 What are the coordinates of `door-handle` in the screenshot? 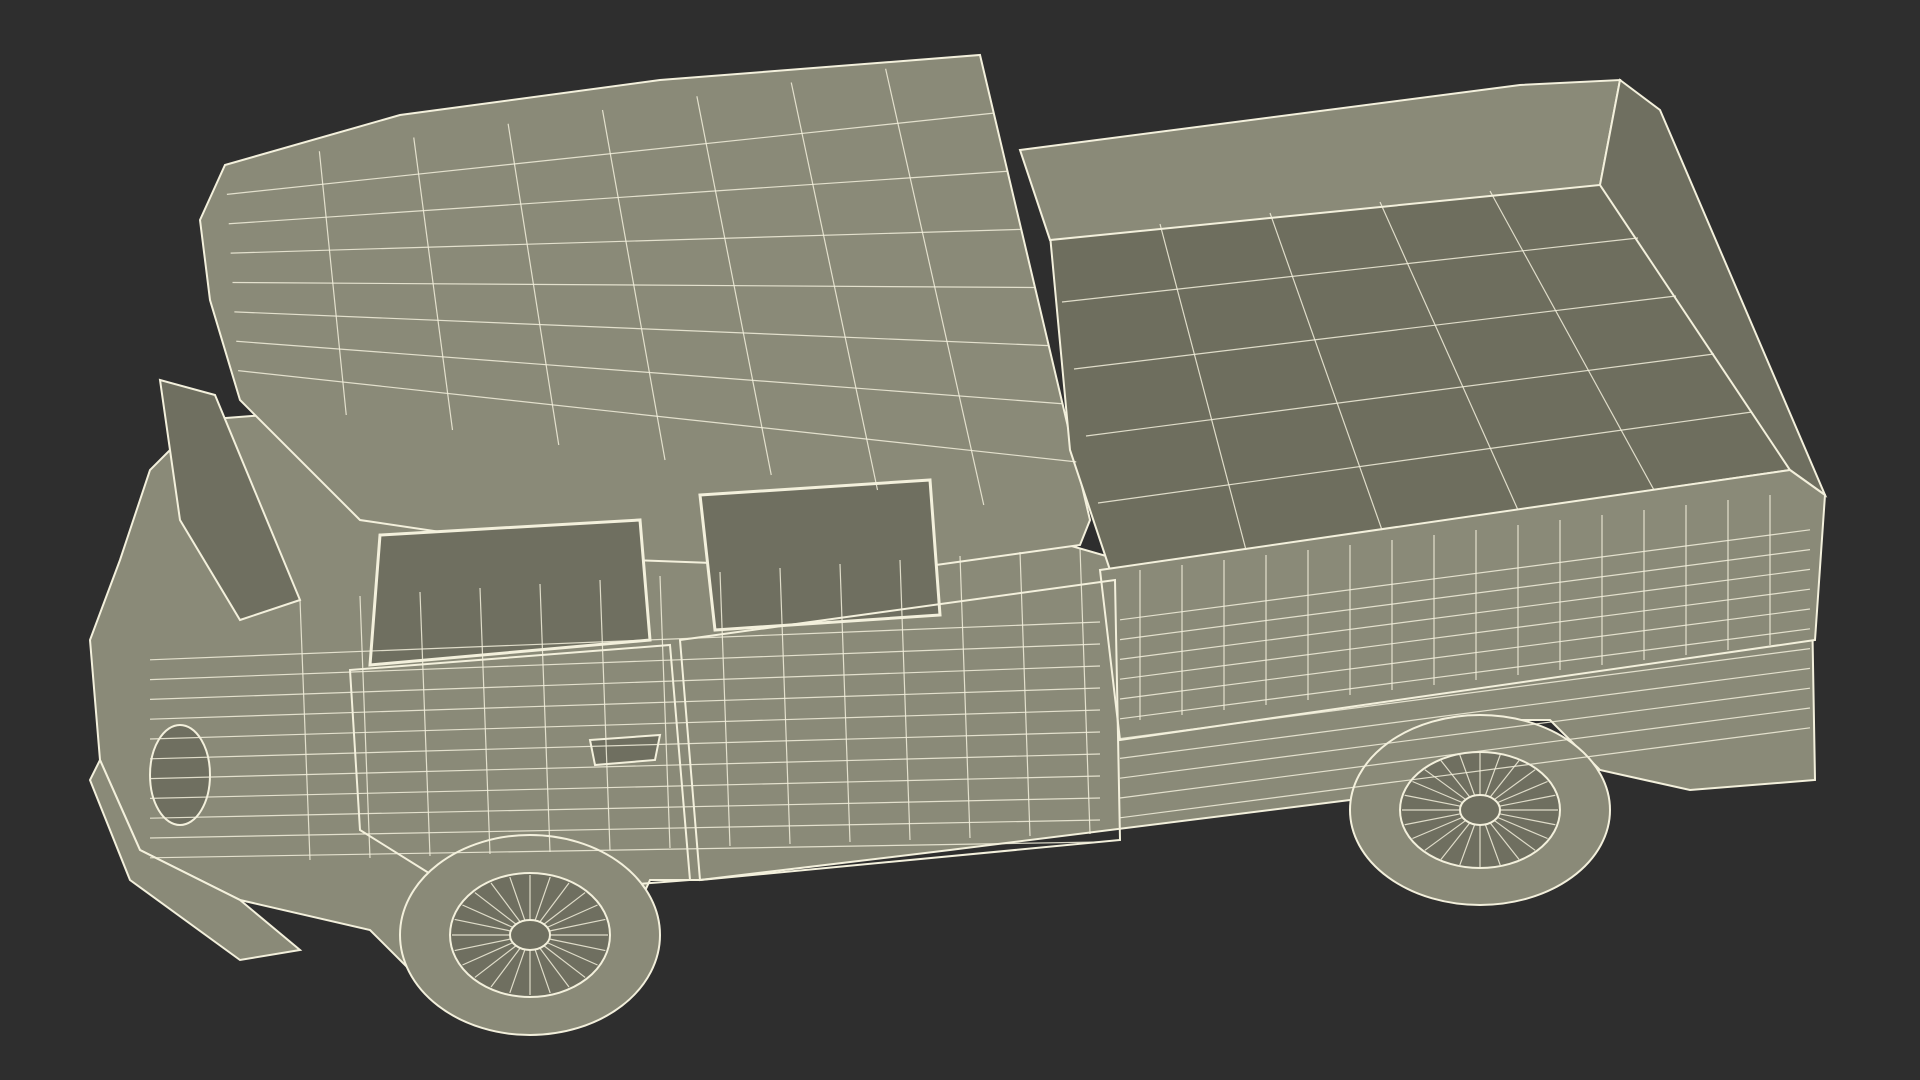 It's located at (625, 750).